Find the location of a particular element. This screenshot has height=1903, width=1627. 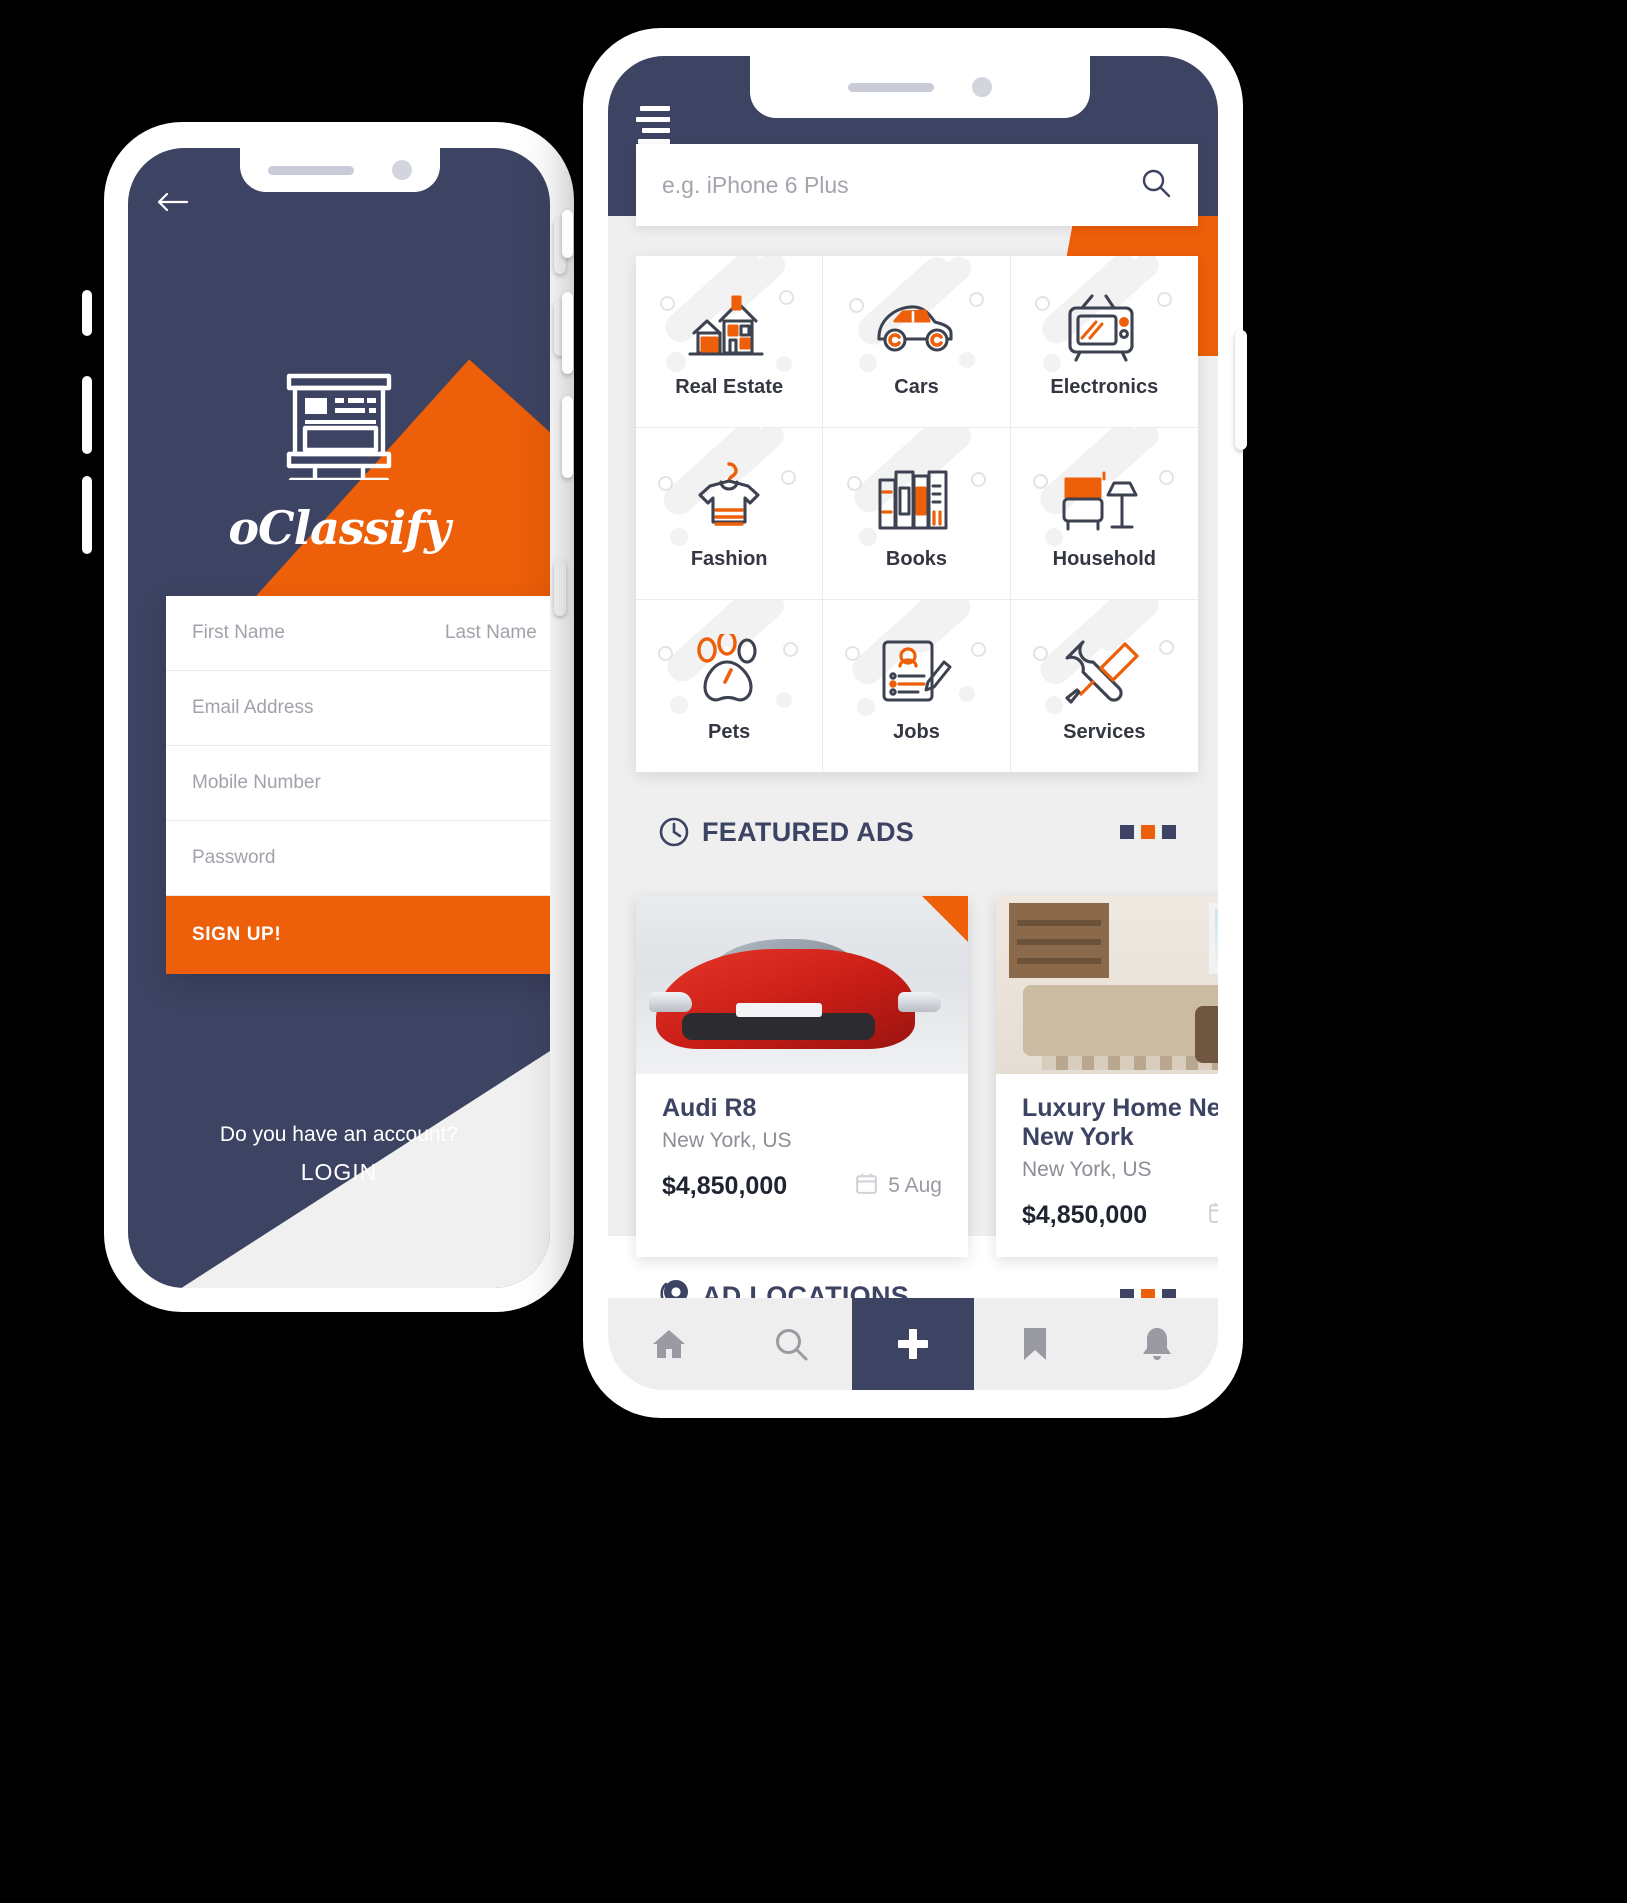

bottom-navigation-bar is located at coordinates (913, 1344).